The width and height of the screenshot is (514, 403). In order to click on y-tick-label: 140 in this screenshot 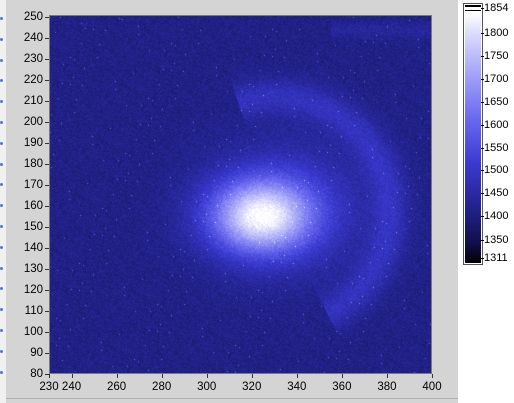, I will do `click(33, 248)`.